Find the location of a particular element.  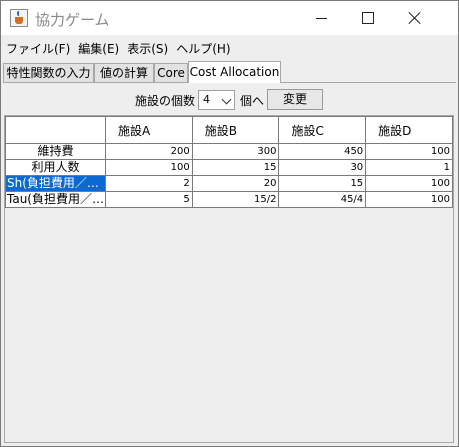

facility-count-label: 施設の個数 is located at coordinates (165, 101).